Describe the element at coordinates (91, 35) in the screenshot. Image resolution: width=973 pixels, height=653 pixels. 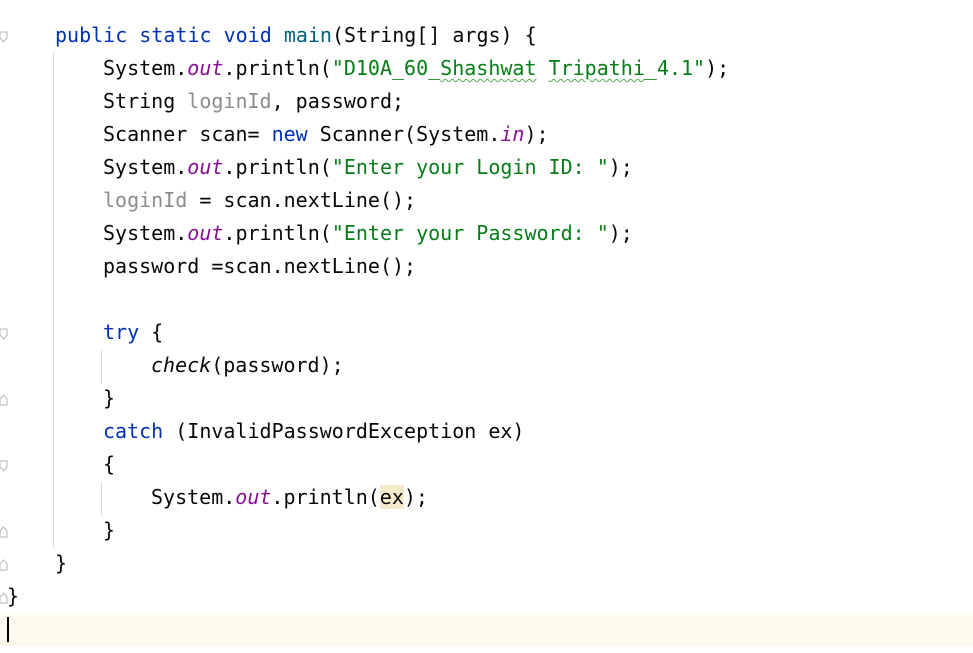
I see `keyword-token: public` at that location.